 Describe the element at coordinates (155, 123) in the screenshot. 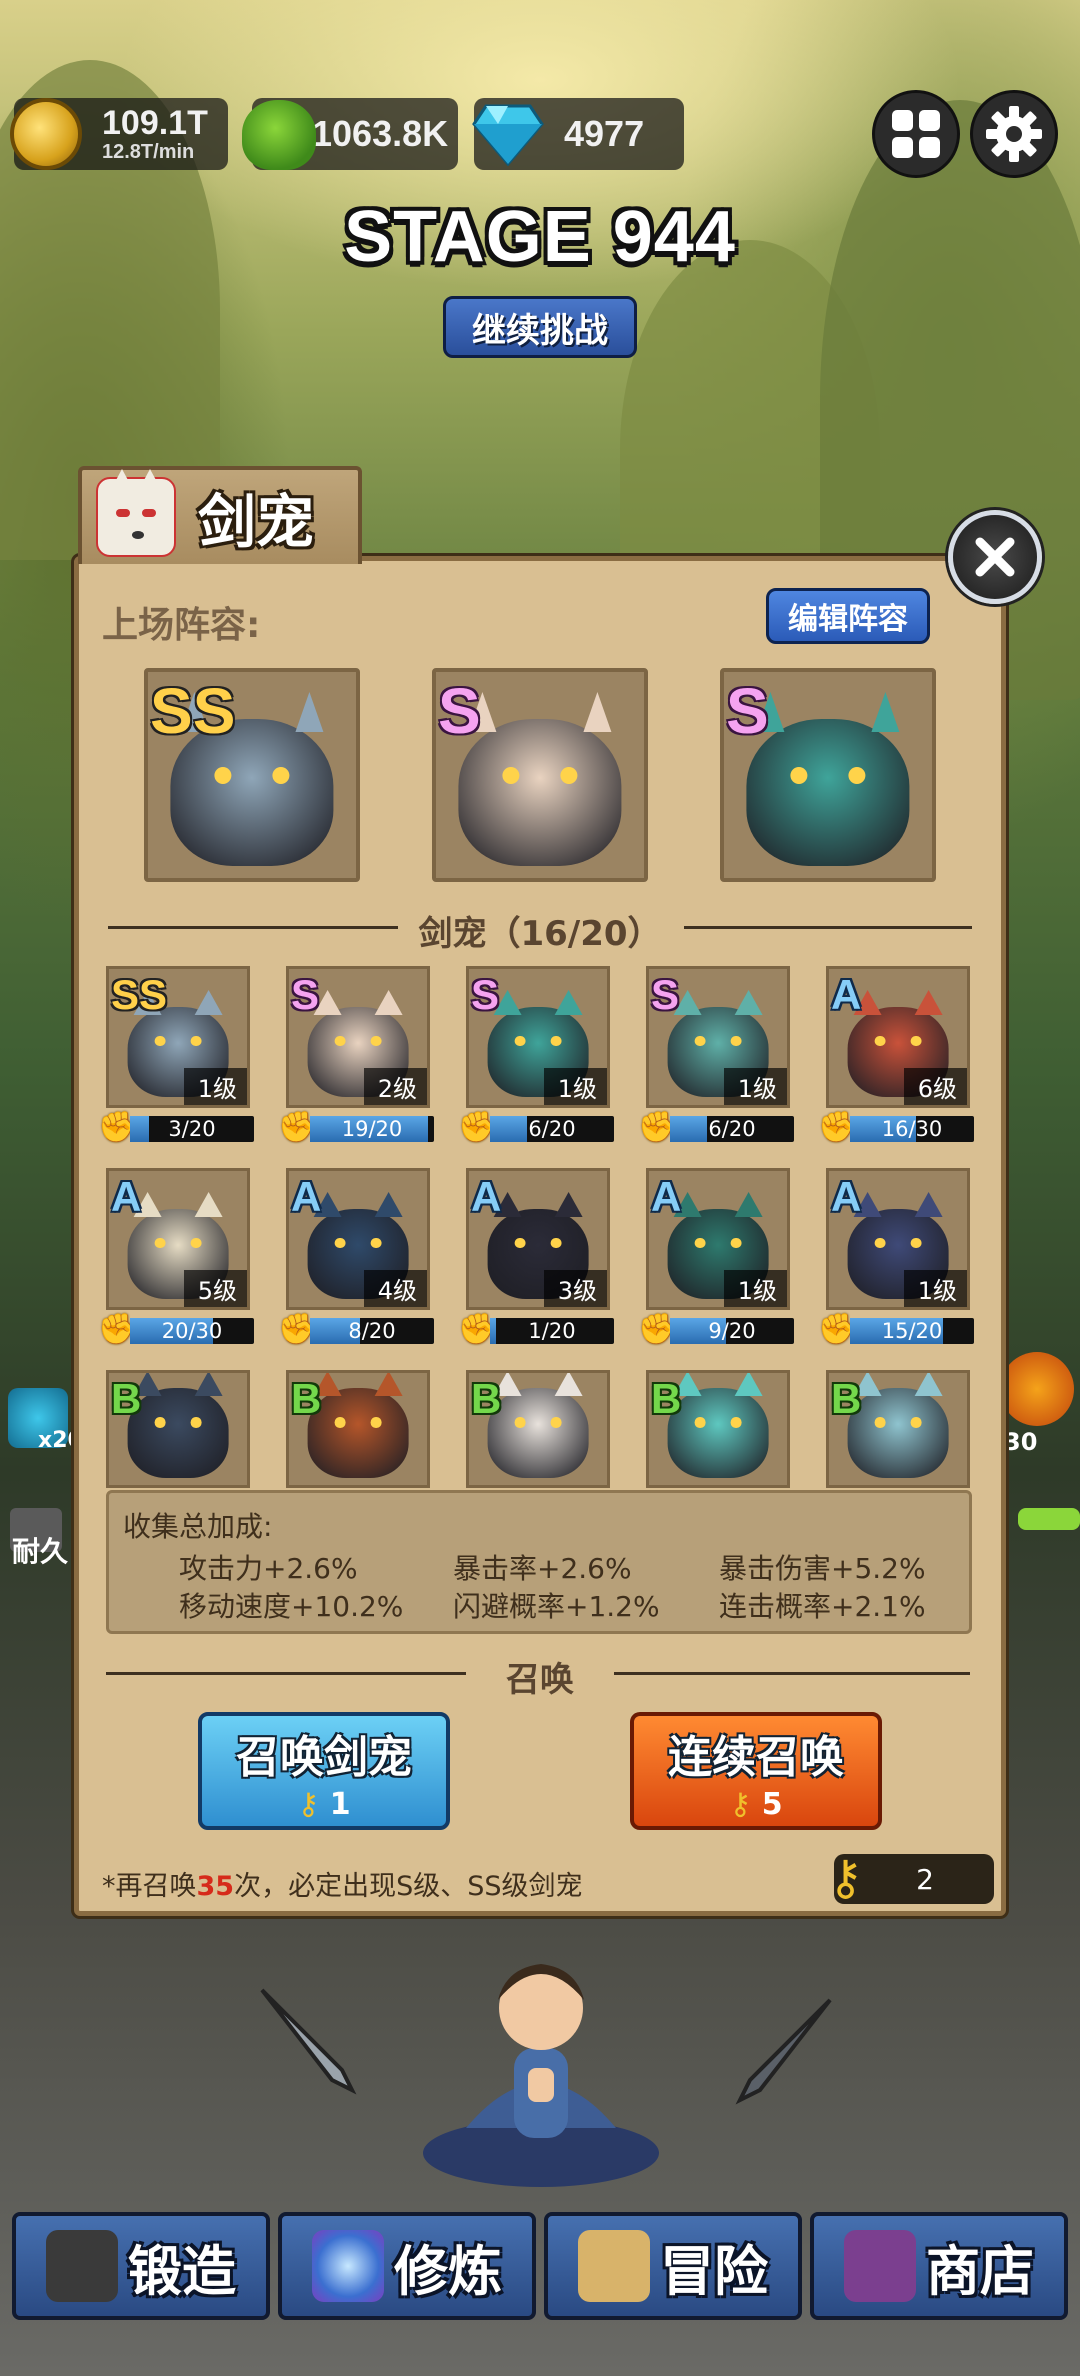

I see `gold-value: 109.1T` at that location.